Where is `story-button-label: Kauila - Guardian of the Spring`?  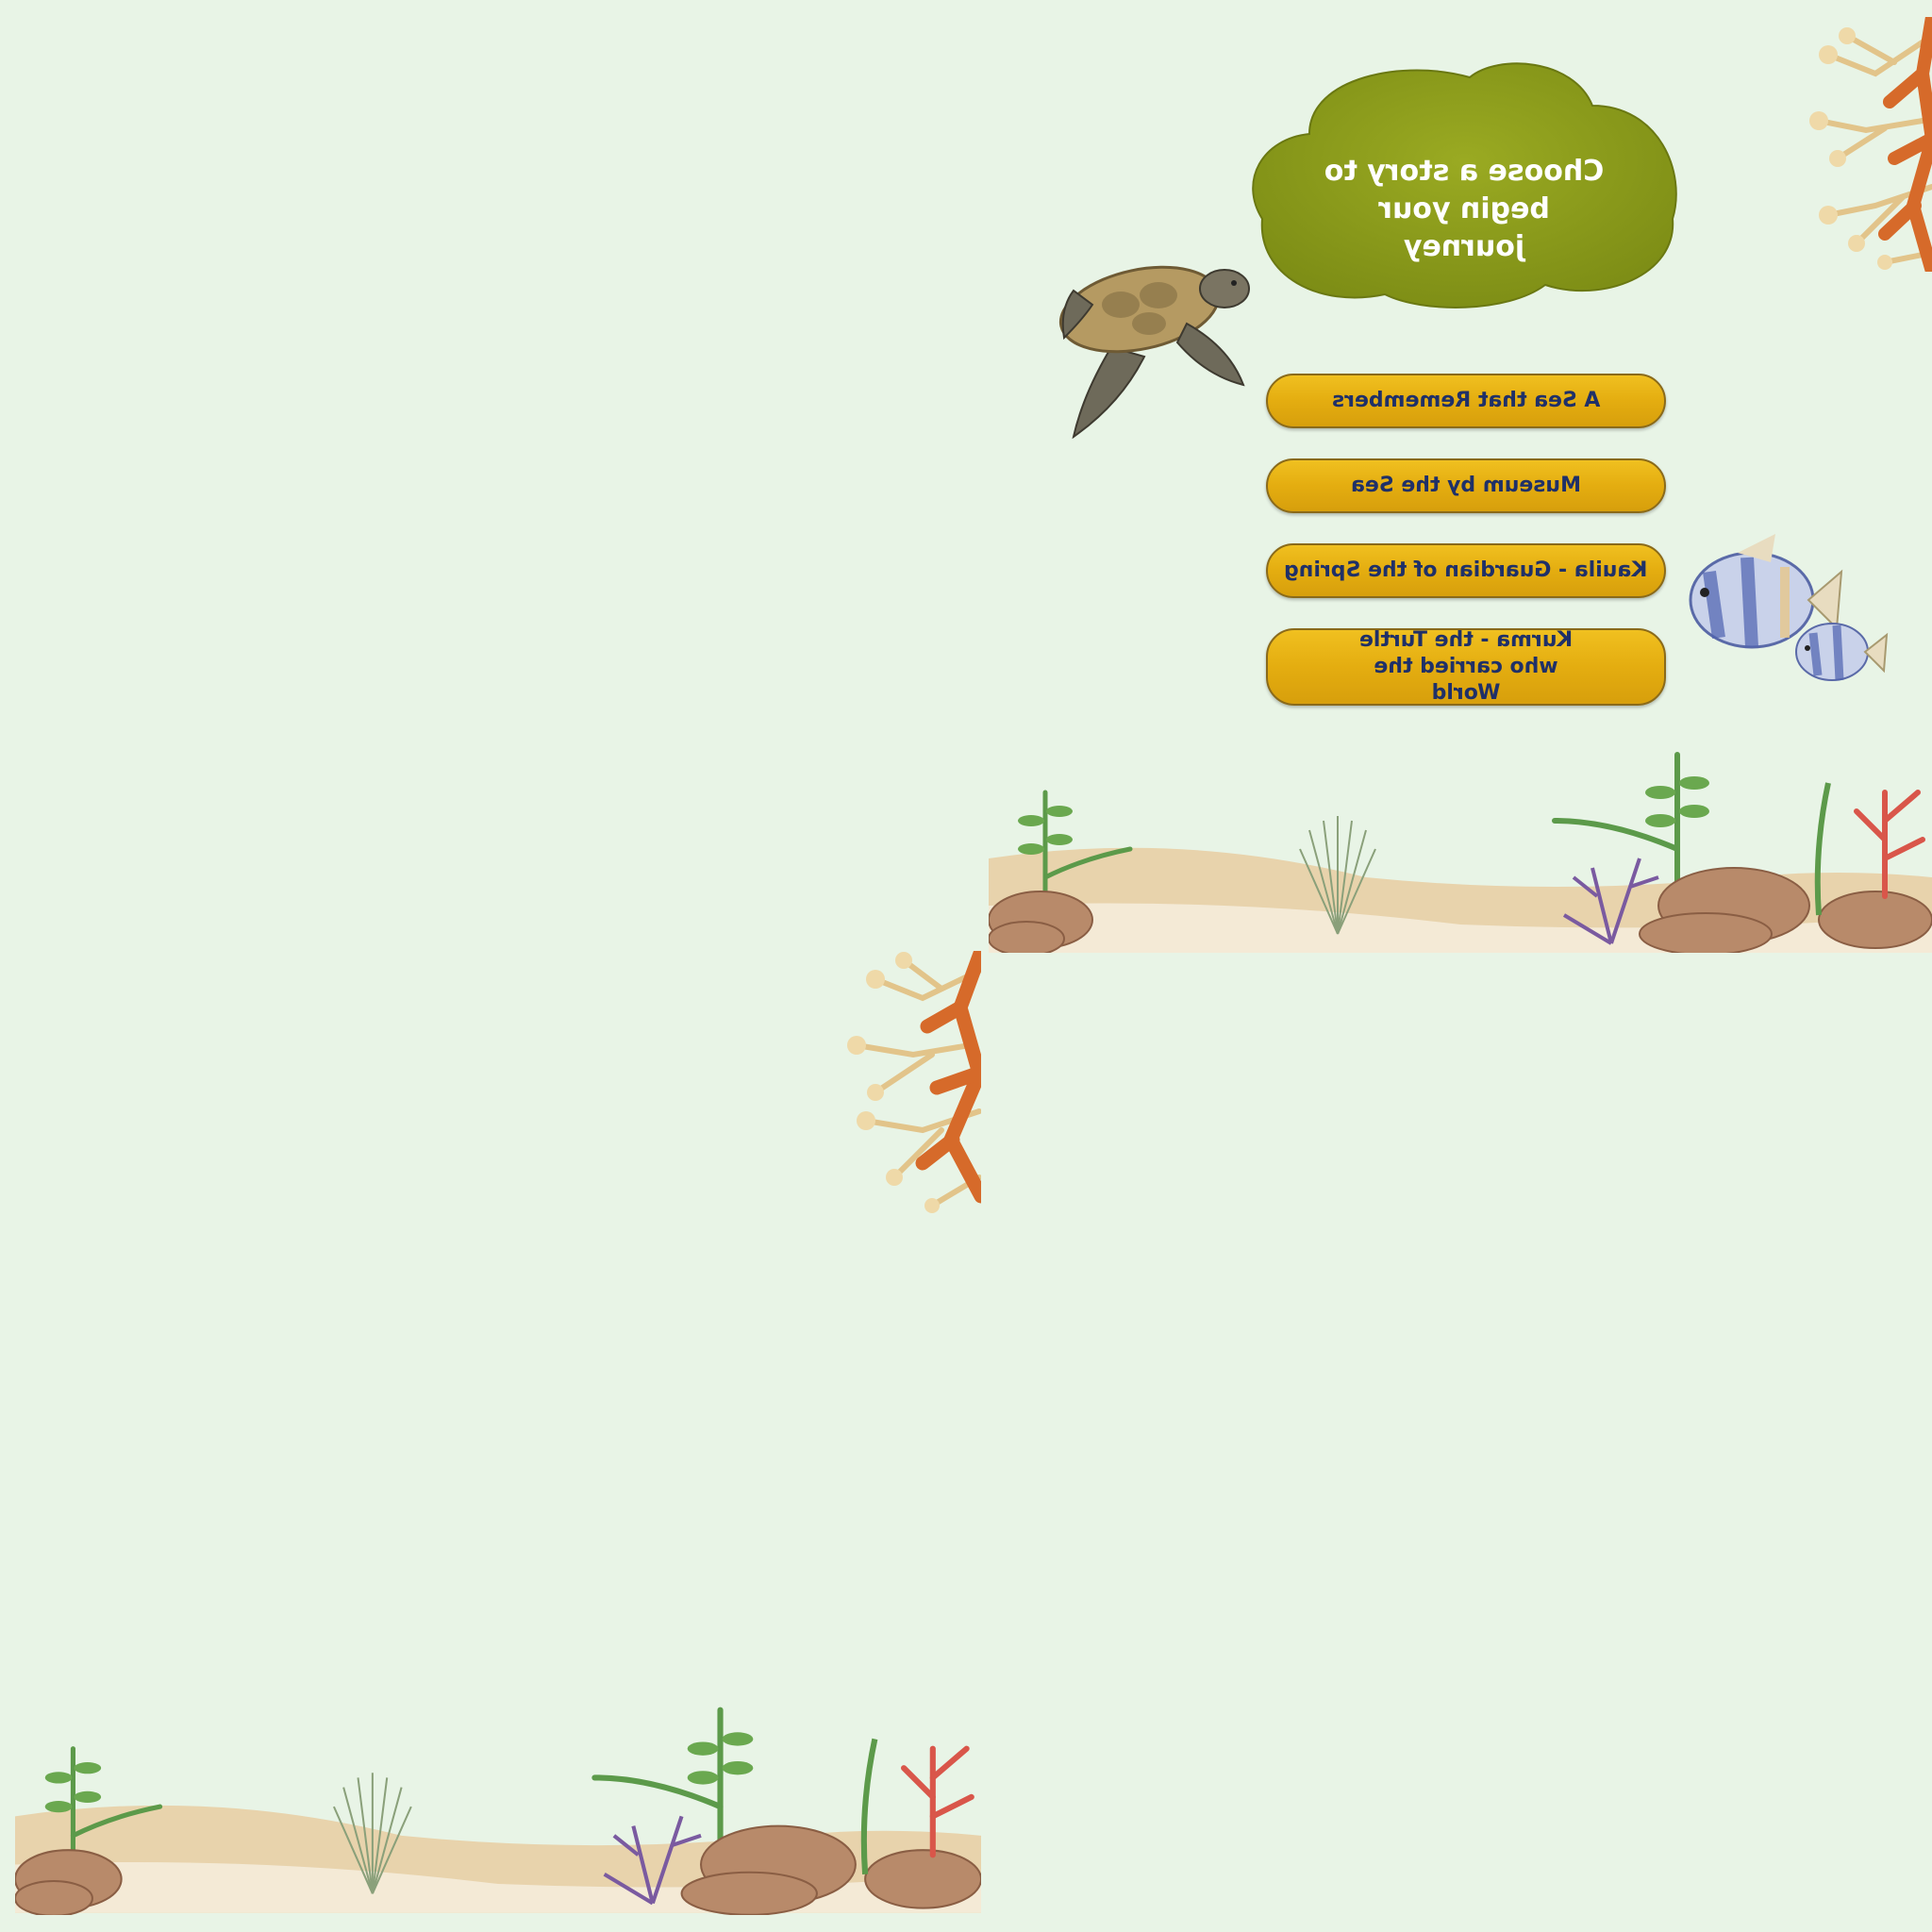 story-button-label: Kauila - Guardian of the Spring is located at coordinates (1466, 570).